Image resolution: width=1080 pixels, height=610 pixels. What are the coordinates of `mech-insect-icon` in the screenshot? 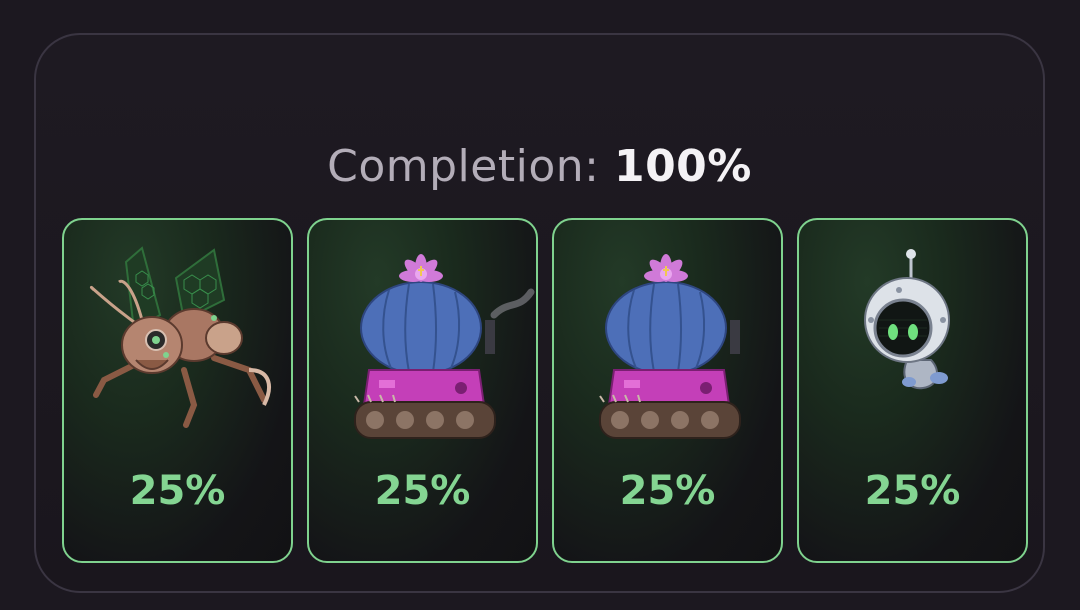 It's located at (180, 337).